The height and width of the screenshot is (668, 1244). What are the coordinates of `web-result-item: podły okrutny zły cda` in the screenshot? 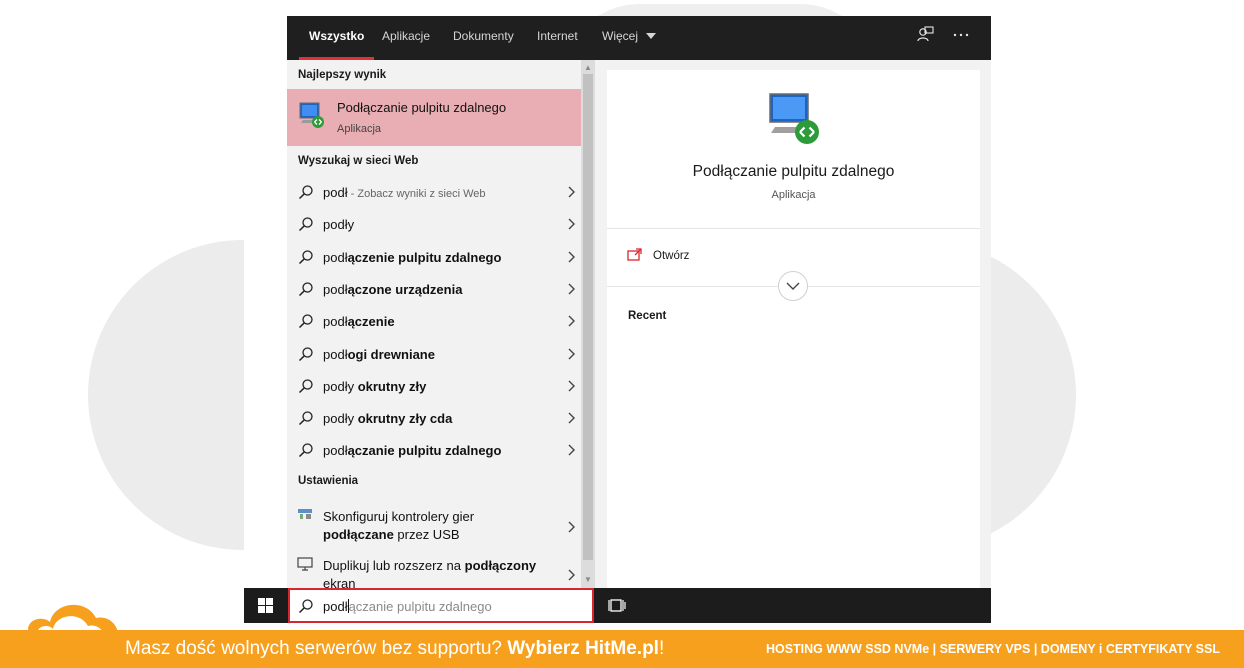 It's located at (434, 418).